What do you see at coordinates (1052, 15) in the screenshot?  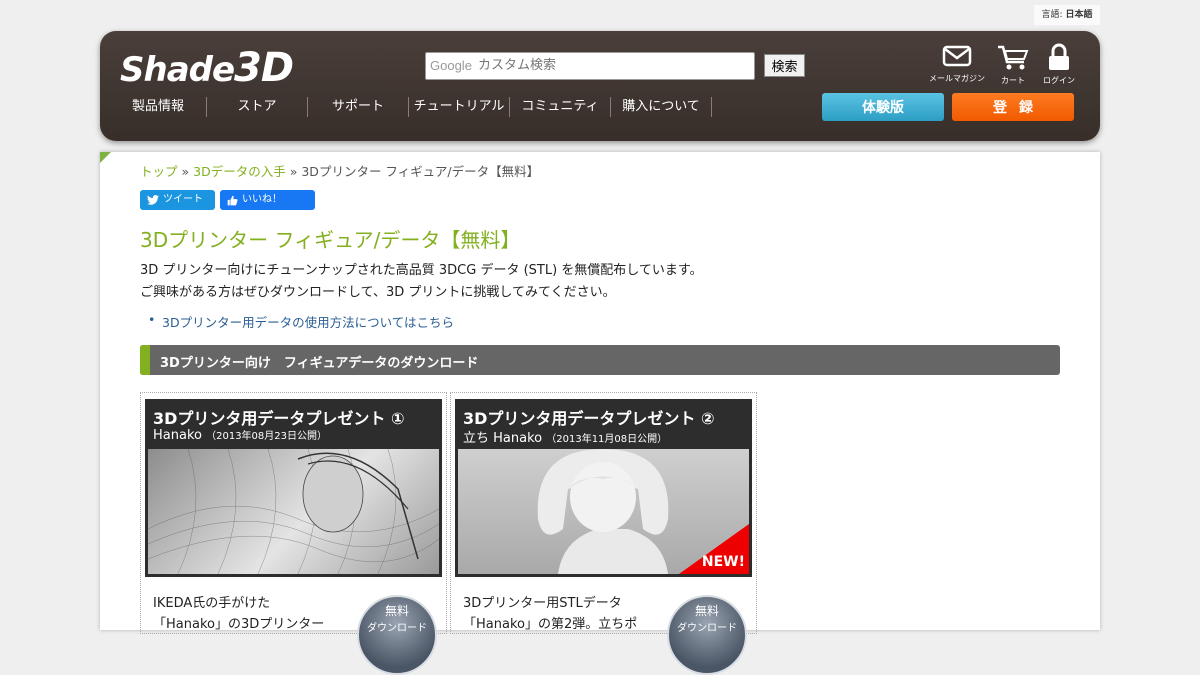 I see `language-label: 言語:` at bounding box center [1052, 15].